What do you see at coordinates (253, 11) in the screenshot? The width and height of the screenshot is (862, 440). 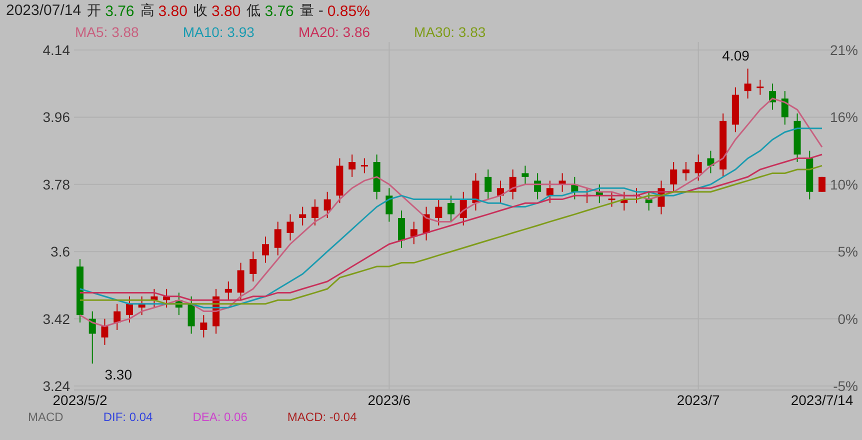 I see `quote-label: 低` at bounding box center [253, 11].